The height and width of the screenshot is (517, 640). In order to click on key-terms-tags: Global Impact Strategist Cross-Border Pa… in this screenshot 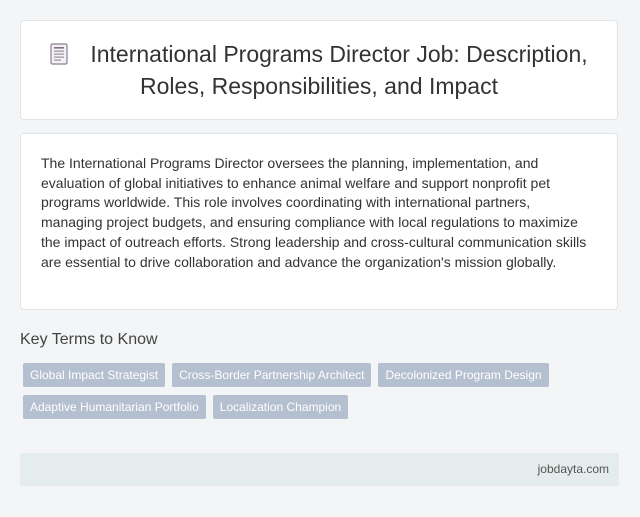, I will do `click(313, 395)`.